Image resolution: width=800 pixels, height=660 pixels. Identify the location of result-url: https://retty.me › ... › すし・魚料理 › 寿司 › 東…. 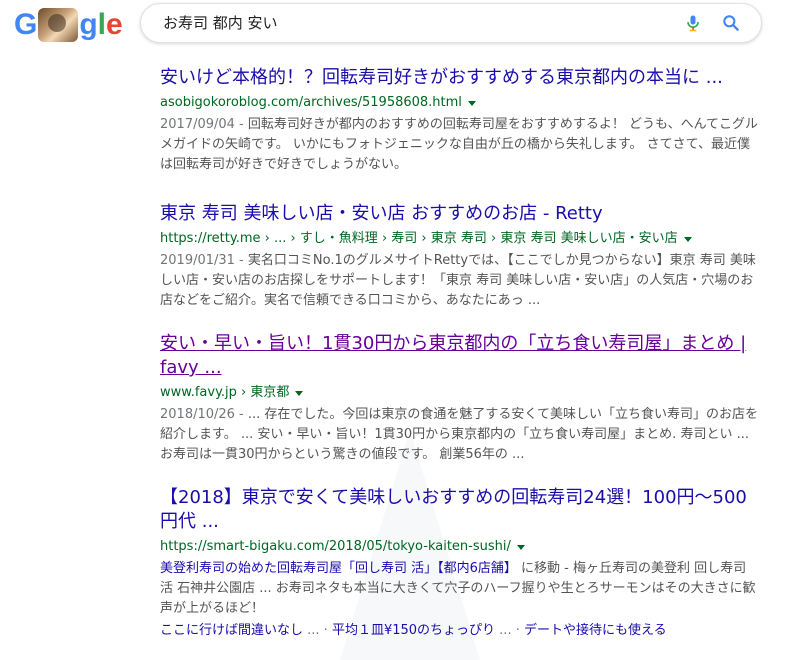
(460, 239).